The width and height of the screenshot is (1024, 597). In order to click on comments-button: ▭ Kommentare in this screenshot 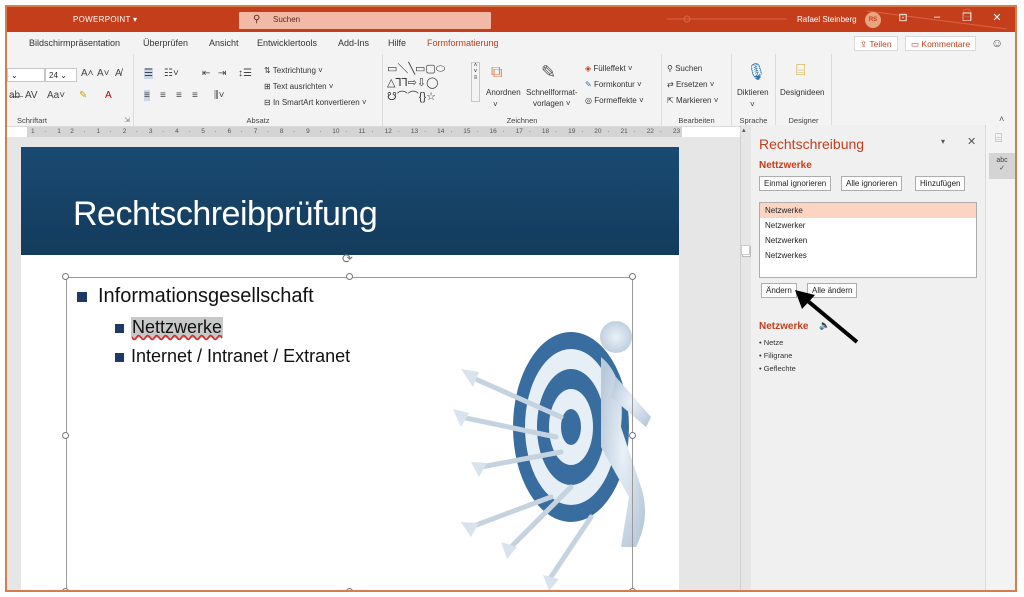, I will do `click(941, 43)`.